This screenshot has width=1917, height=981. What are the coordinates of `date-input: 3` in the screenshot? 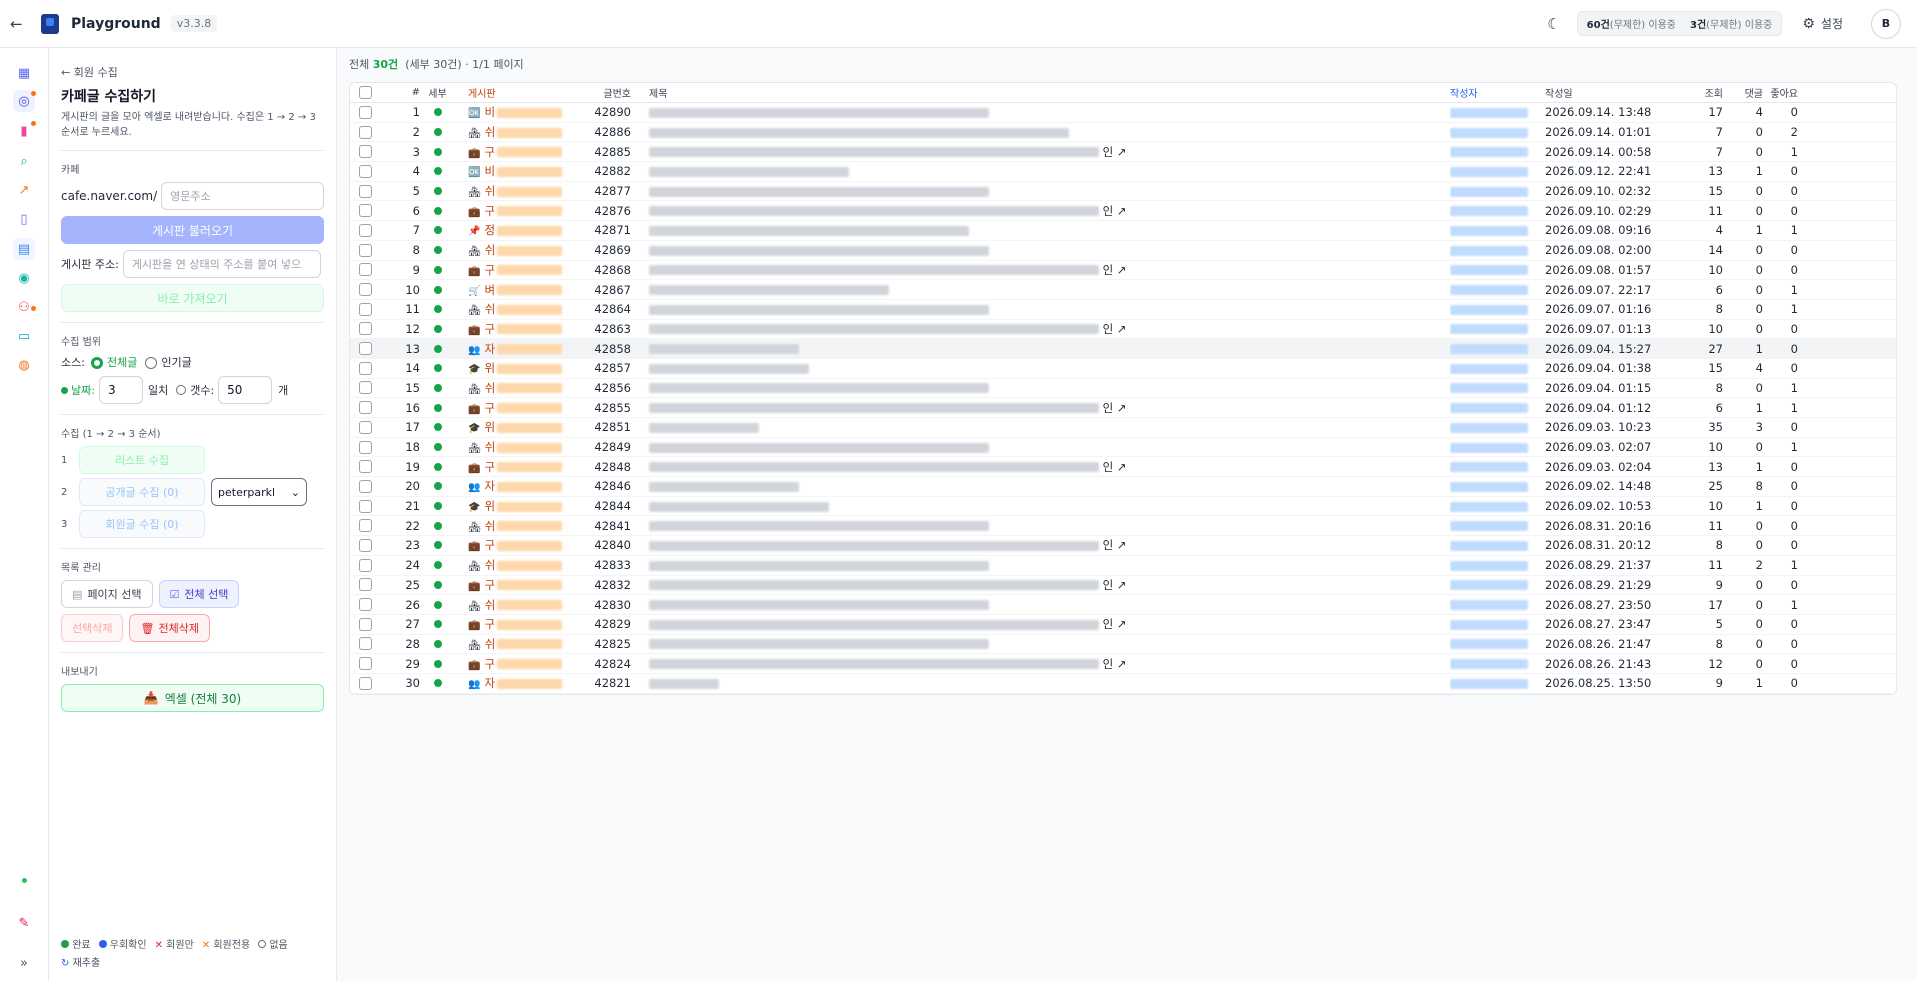 It's located at (120, 390).